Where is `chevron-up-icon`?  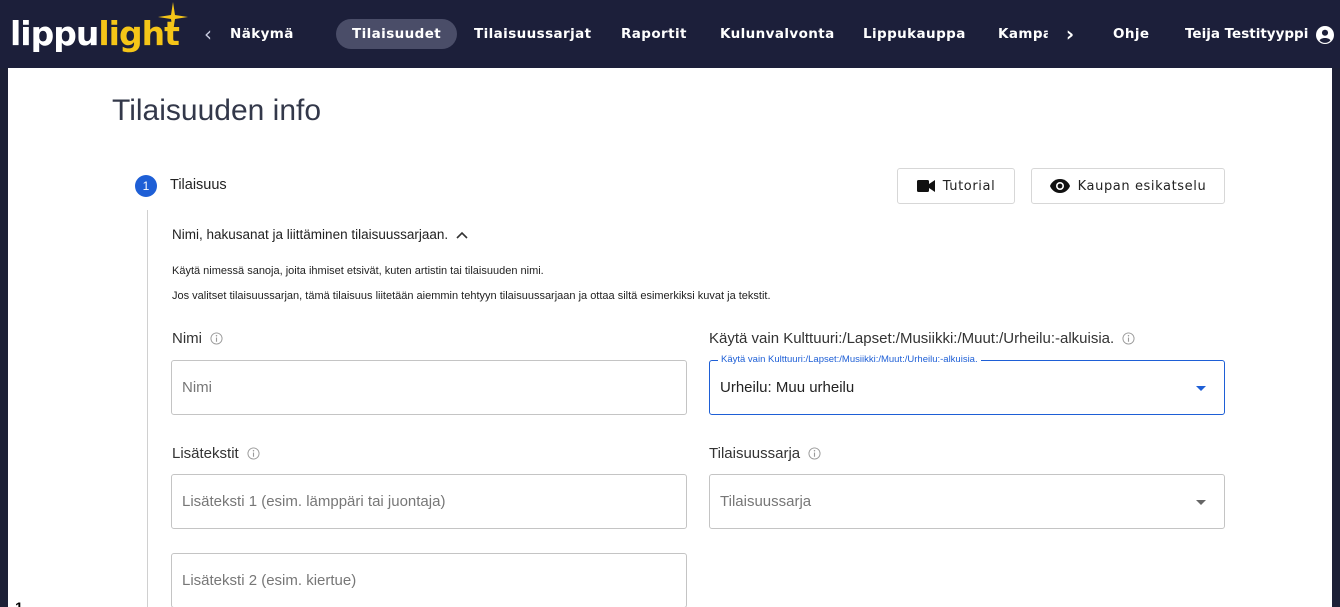 chevron-up-icon is located at coordinates (462, 235).